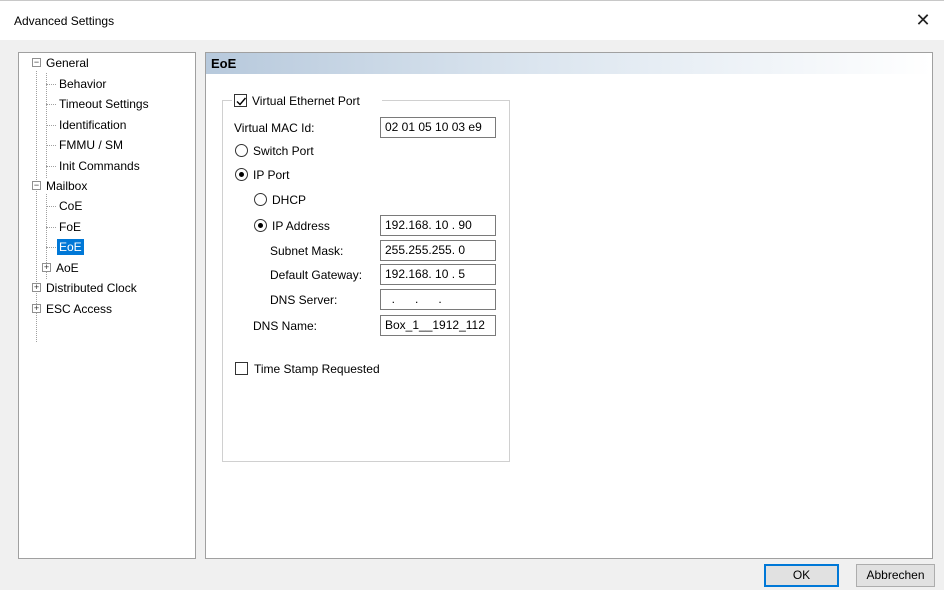 The image size is (944, 590). I want to click on tree-item-timeout-settings: Timeout Settings, so click(104, 104).